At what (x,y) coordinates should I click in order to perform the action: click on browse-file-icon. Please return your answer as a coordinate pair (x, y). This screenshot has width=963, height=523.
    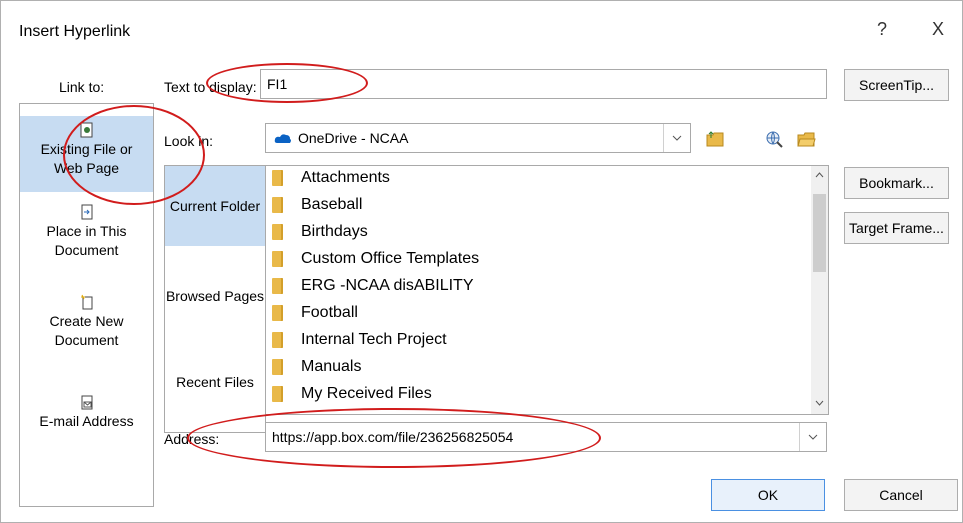
    Looking at the image, I should click on (806, 139).